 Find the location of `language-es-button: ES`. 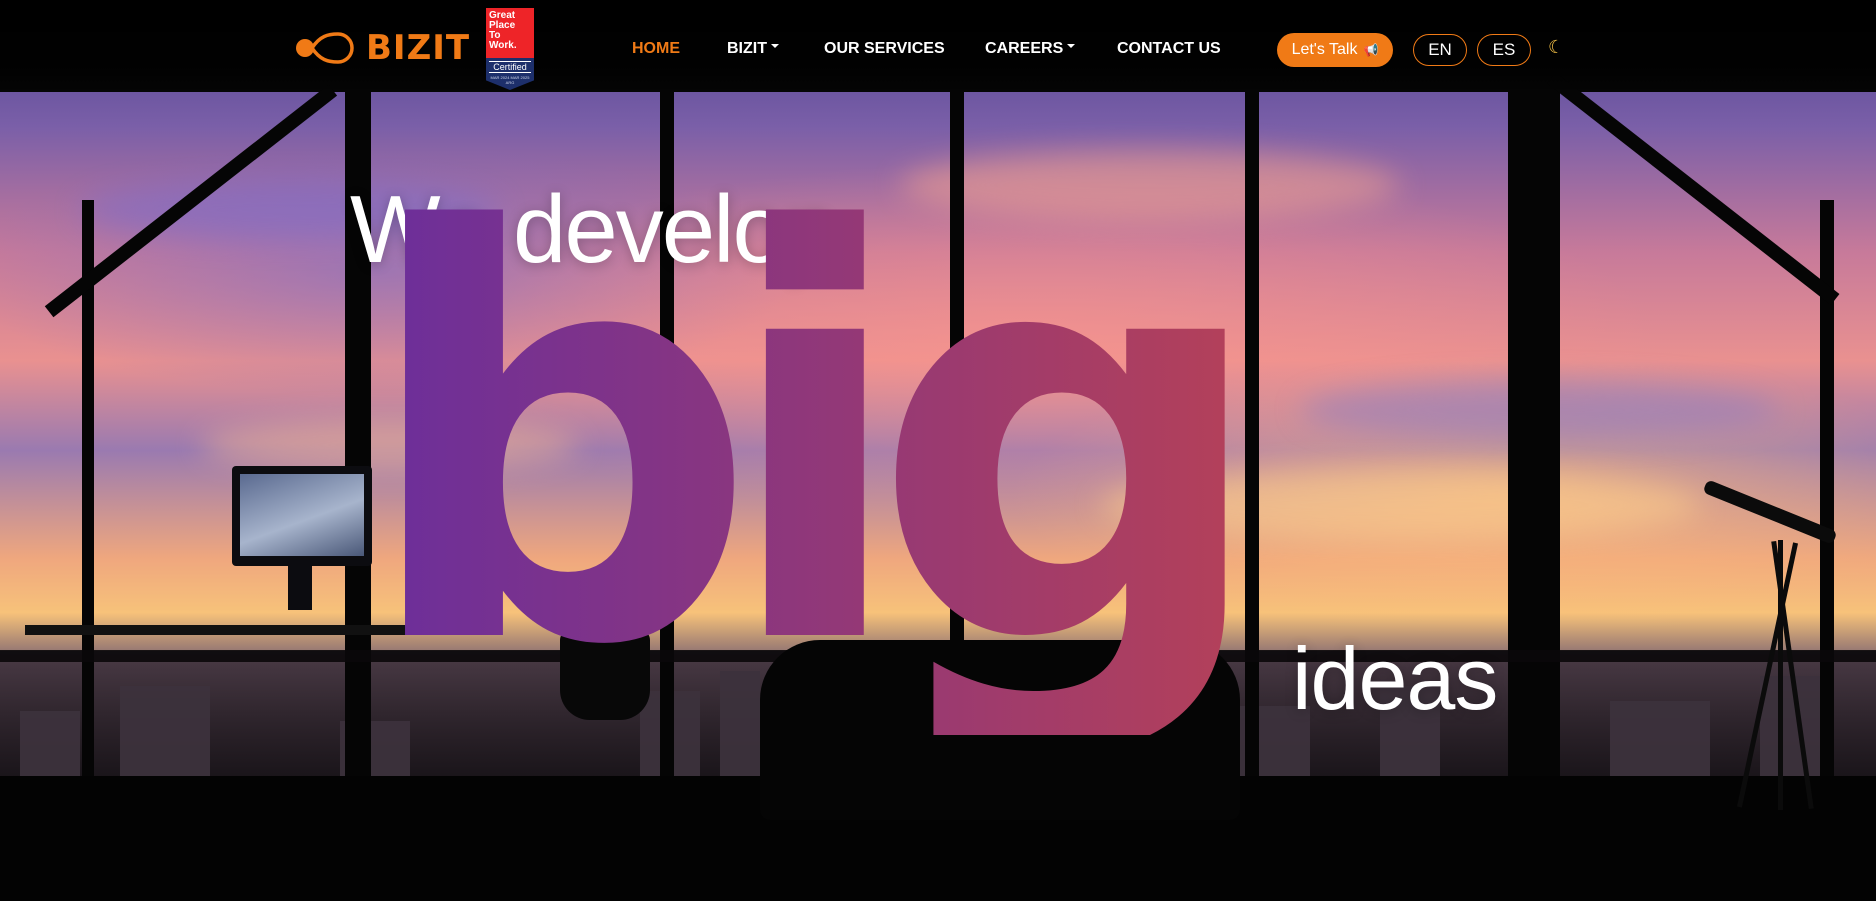

language-es-button: ES is located at coordinates (1504, 50).